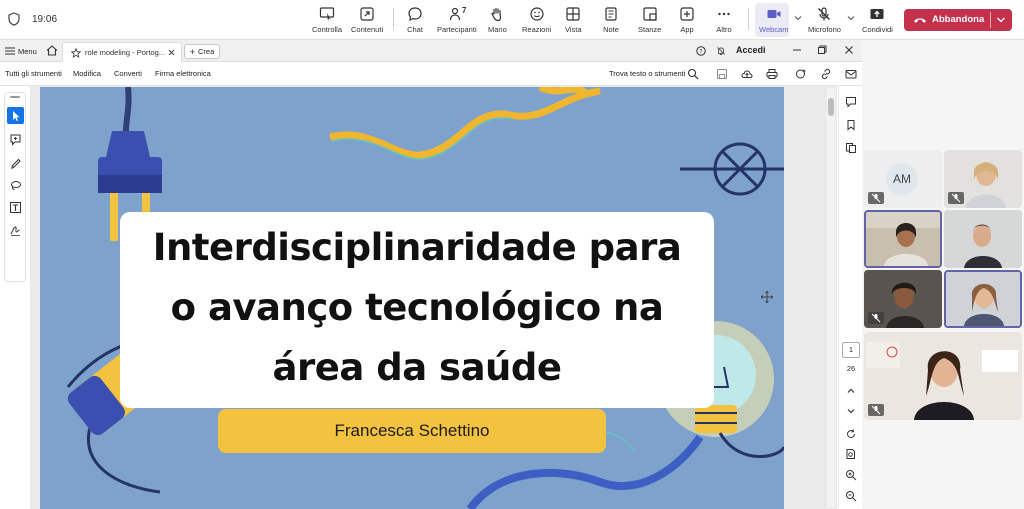 This screenshot has height=509, width=1024. Describe the element at coordinates (851, 454) in the screenshot. I see `document-search-icon` at that location.